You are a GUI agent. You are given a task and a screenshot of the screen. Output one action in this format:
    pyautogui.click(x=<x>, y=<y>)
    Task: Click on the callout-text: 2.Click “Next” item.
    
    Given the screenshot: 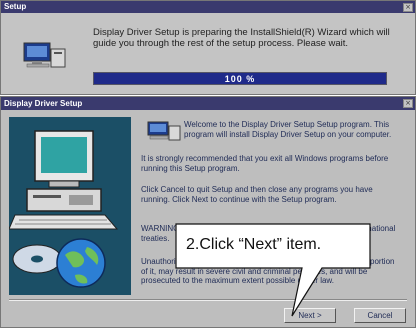 What is the action you would take?
    pyautogui.click(x=254, y=244)
    